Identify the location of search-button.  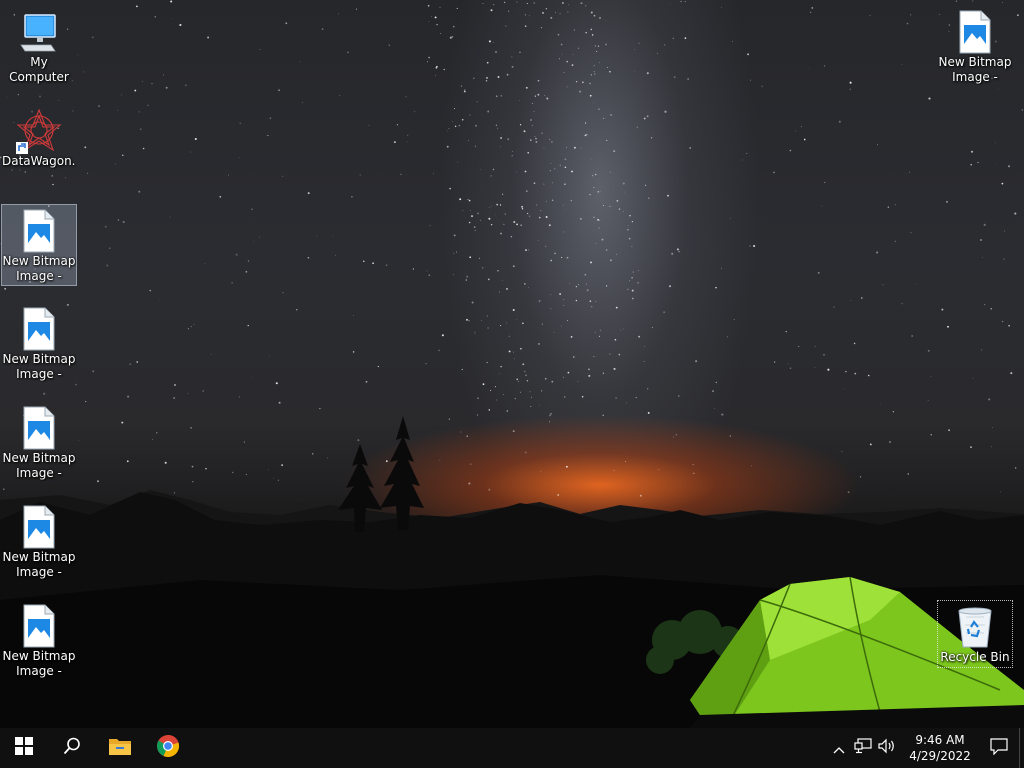
(72, 748).